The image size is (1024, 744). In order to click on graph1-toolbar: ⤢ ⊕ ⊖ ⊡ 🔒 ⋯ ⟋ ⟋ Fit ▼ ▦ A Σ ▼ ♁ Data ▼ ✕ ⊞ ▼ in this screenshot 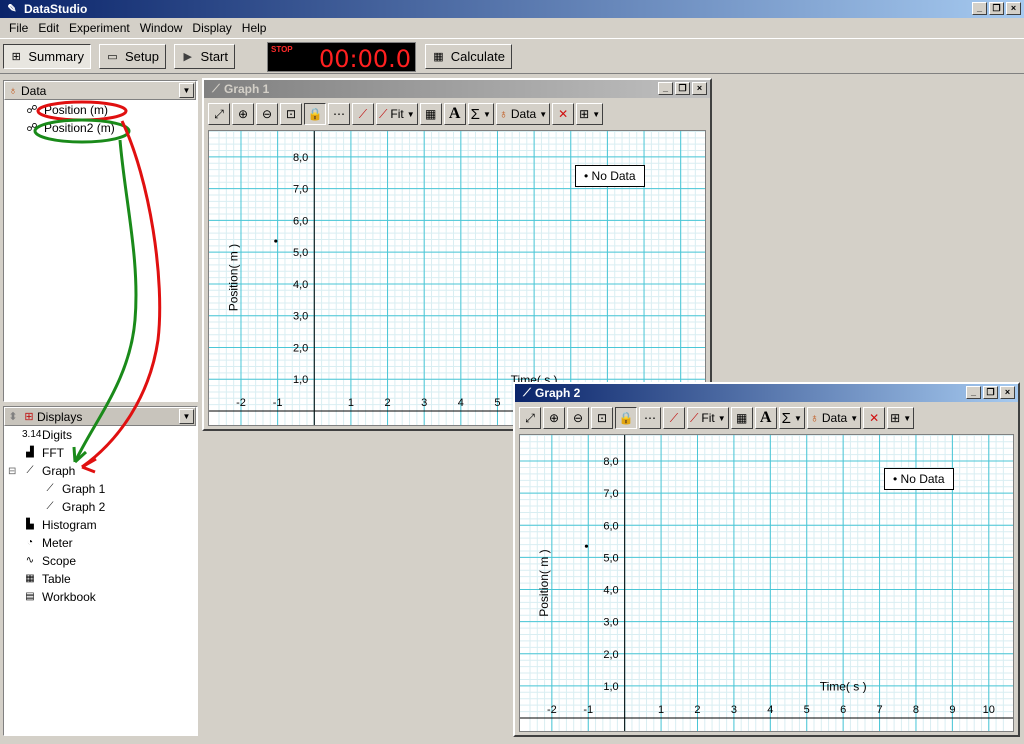, I will do `click(406, 114)`.